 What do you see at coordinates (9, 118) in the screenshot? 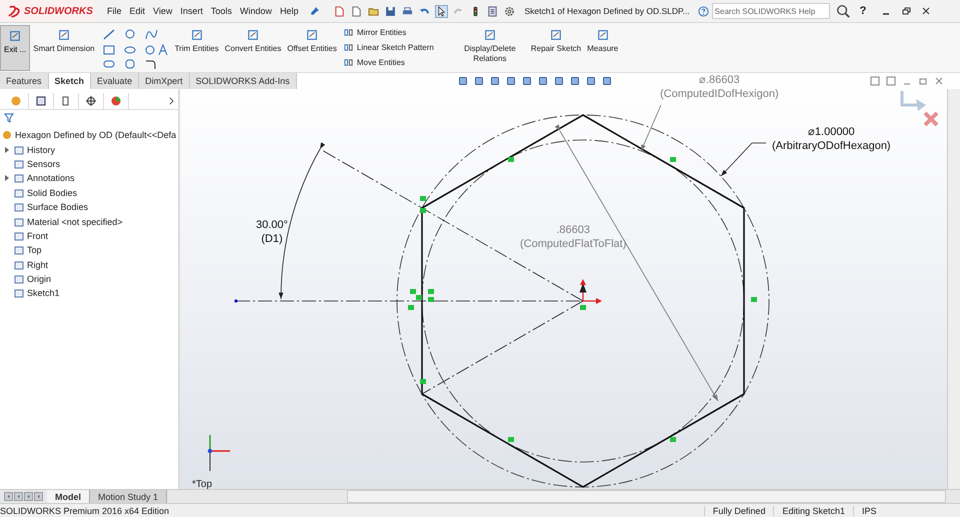
I see `filter-icon` at bounding box center [9, 118].